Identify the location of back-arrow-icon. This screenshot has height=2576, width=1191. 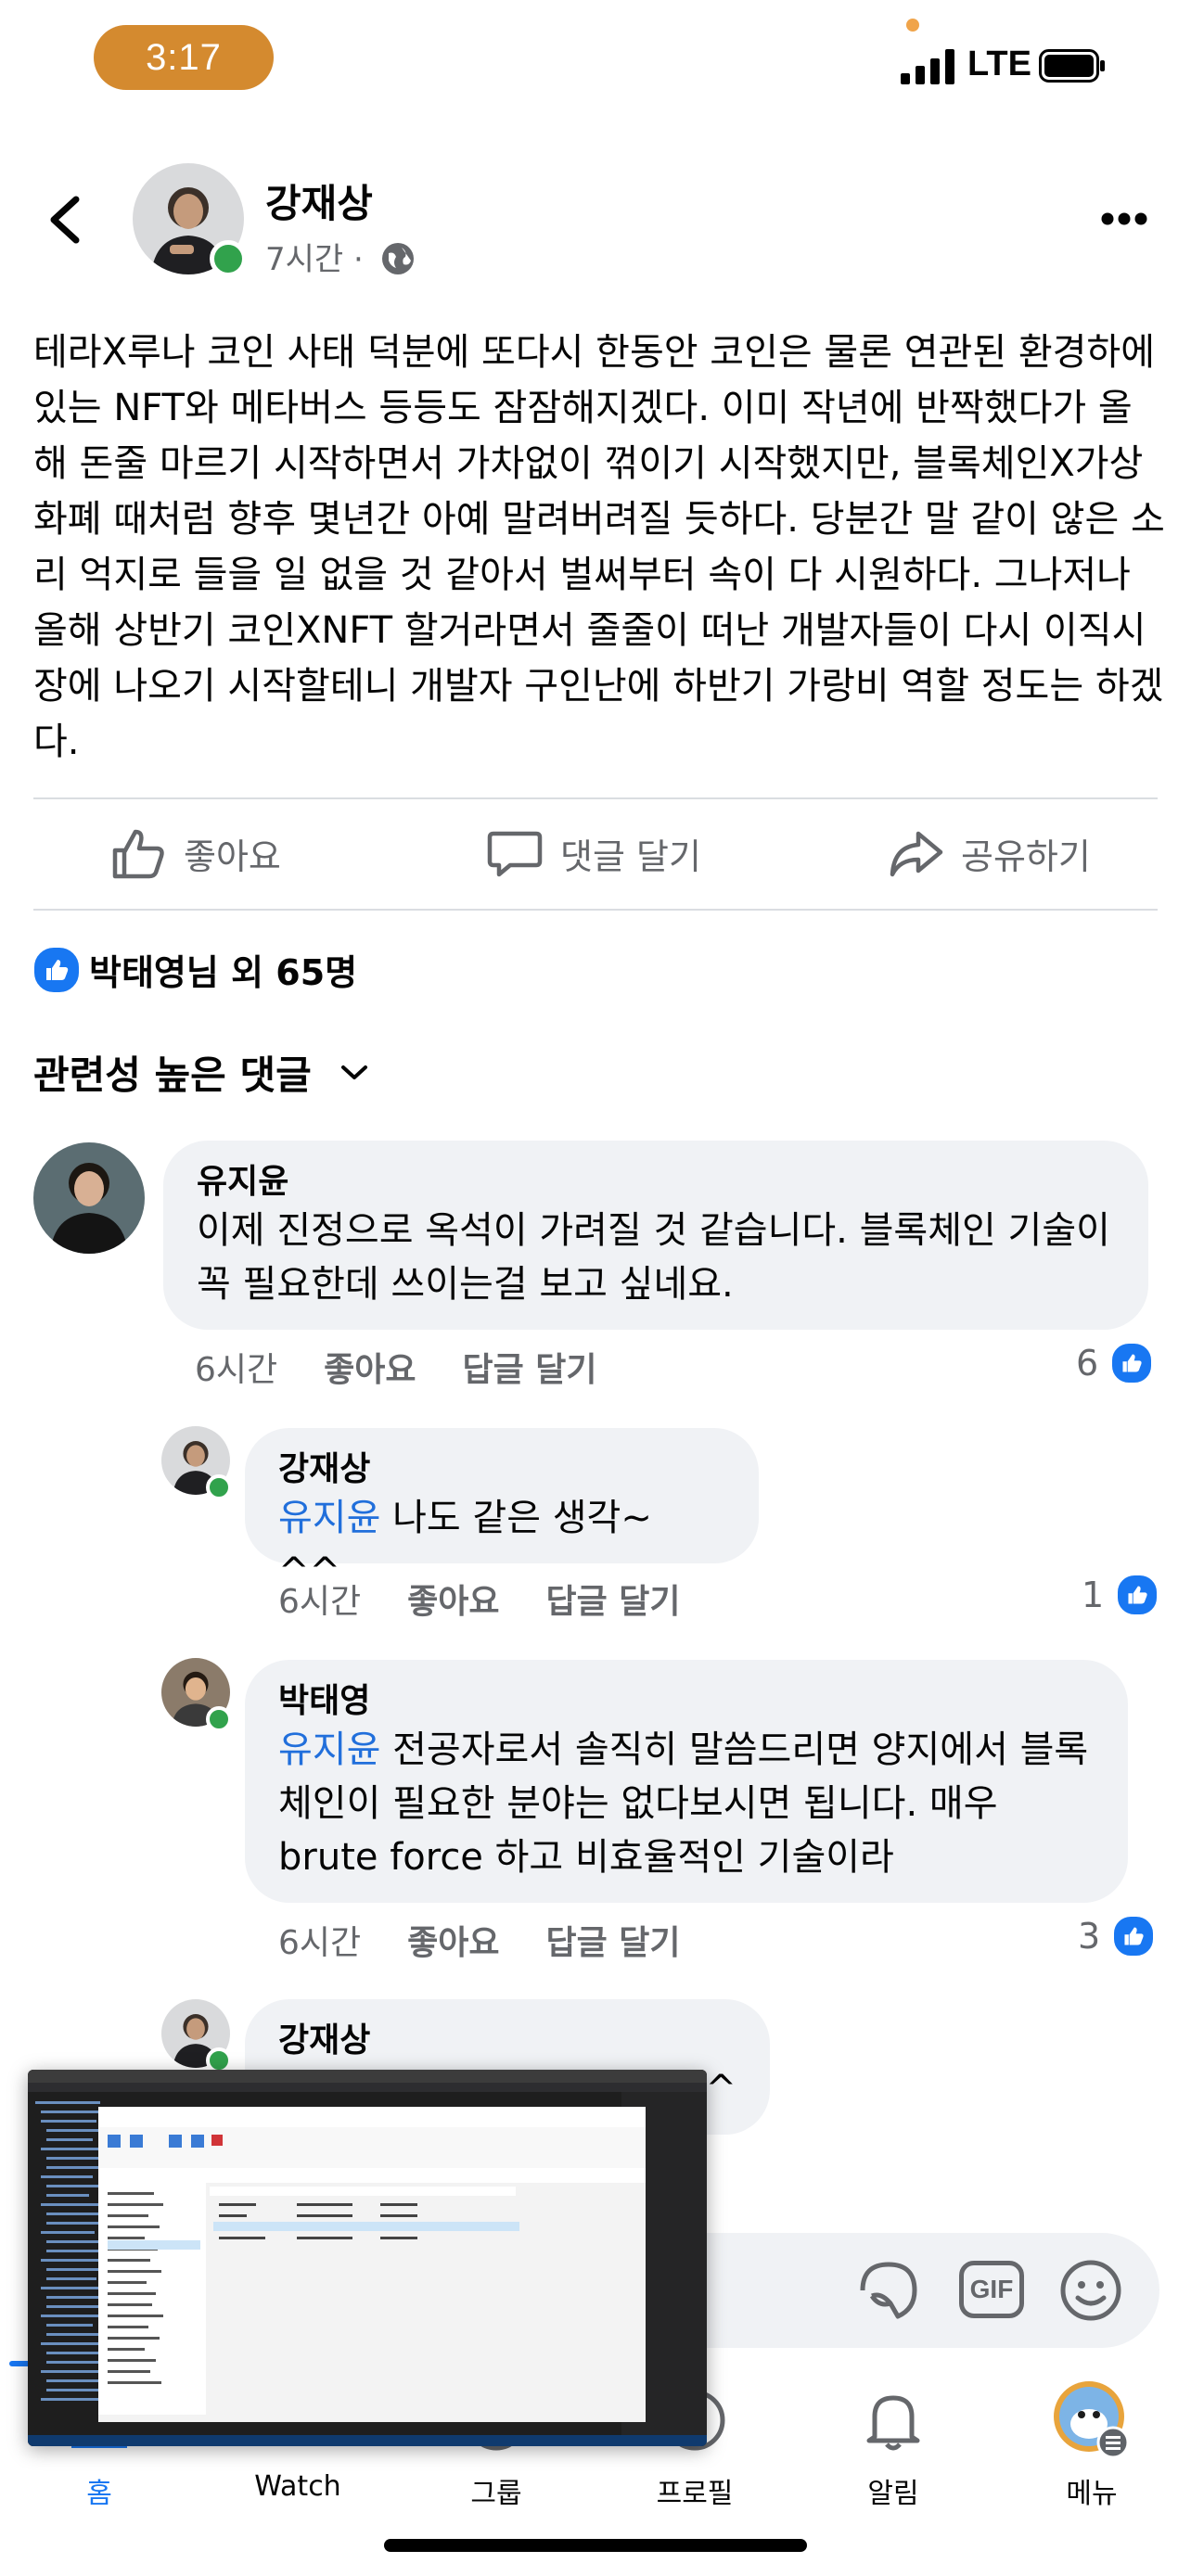
(66, 219).